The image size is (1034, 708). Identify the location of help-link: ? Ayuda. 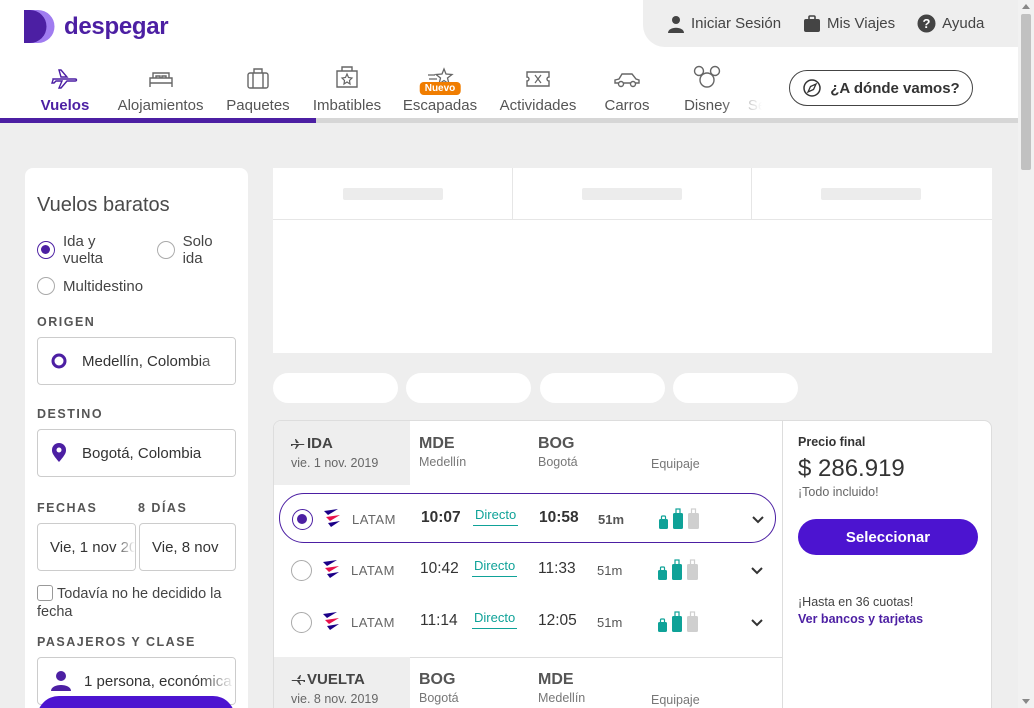
(950, 23).